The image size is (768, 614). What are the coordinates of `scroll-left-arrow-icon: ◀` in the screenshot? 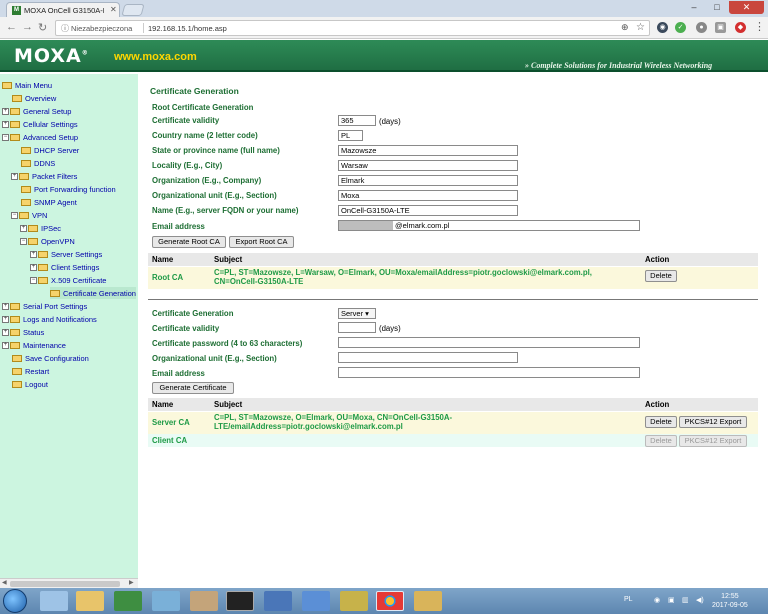 It's located at (4, 582).